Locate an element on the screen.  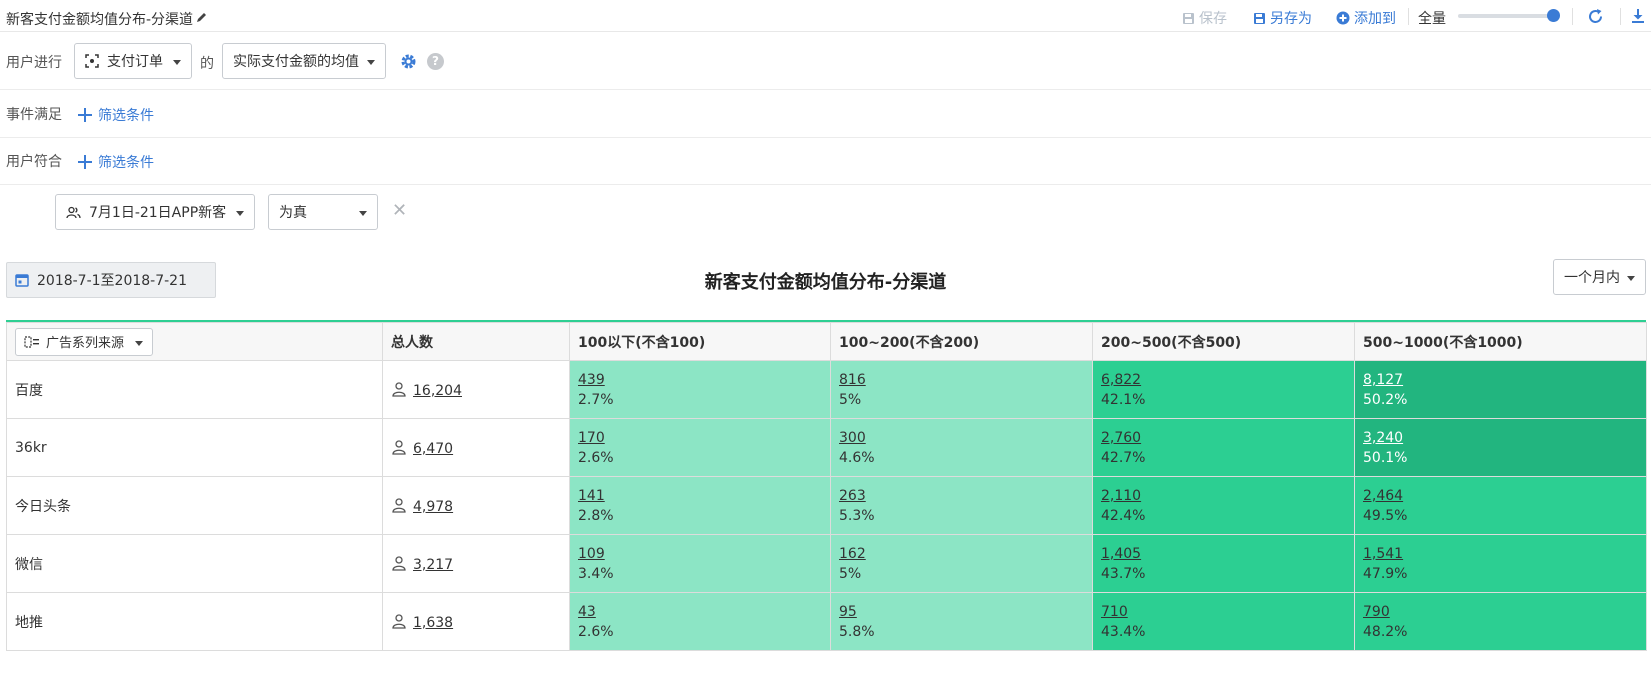
bucket-cell: 2,760 42.7% is located at coordinates (1223, 447).